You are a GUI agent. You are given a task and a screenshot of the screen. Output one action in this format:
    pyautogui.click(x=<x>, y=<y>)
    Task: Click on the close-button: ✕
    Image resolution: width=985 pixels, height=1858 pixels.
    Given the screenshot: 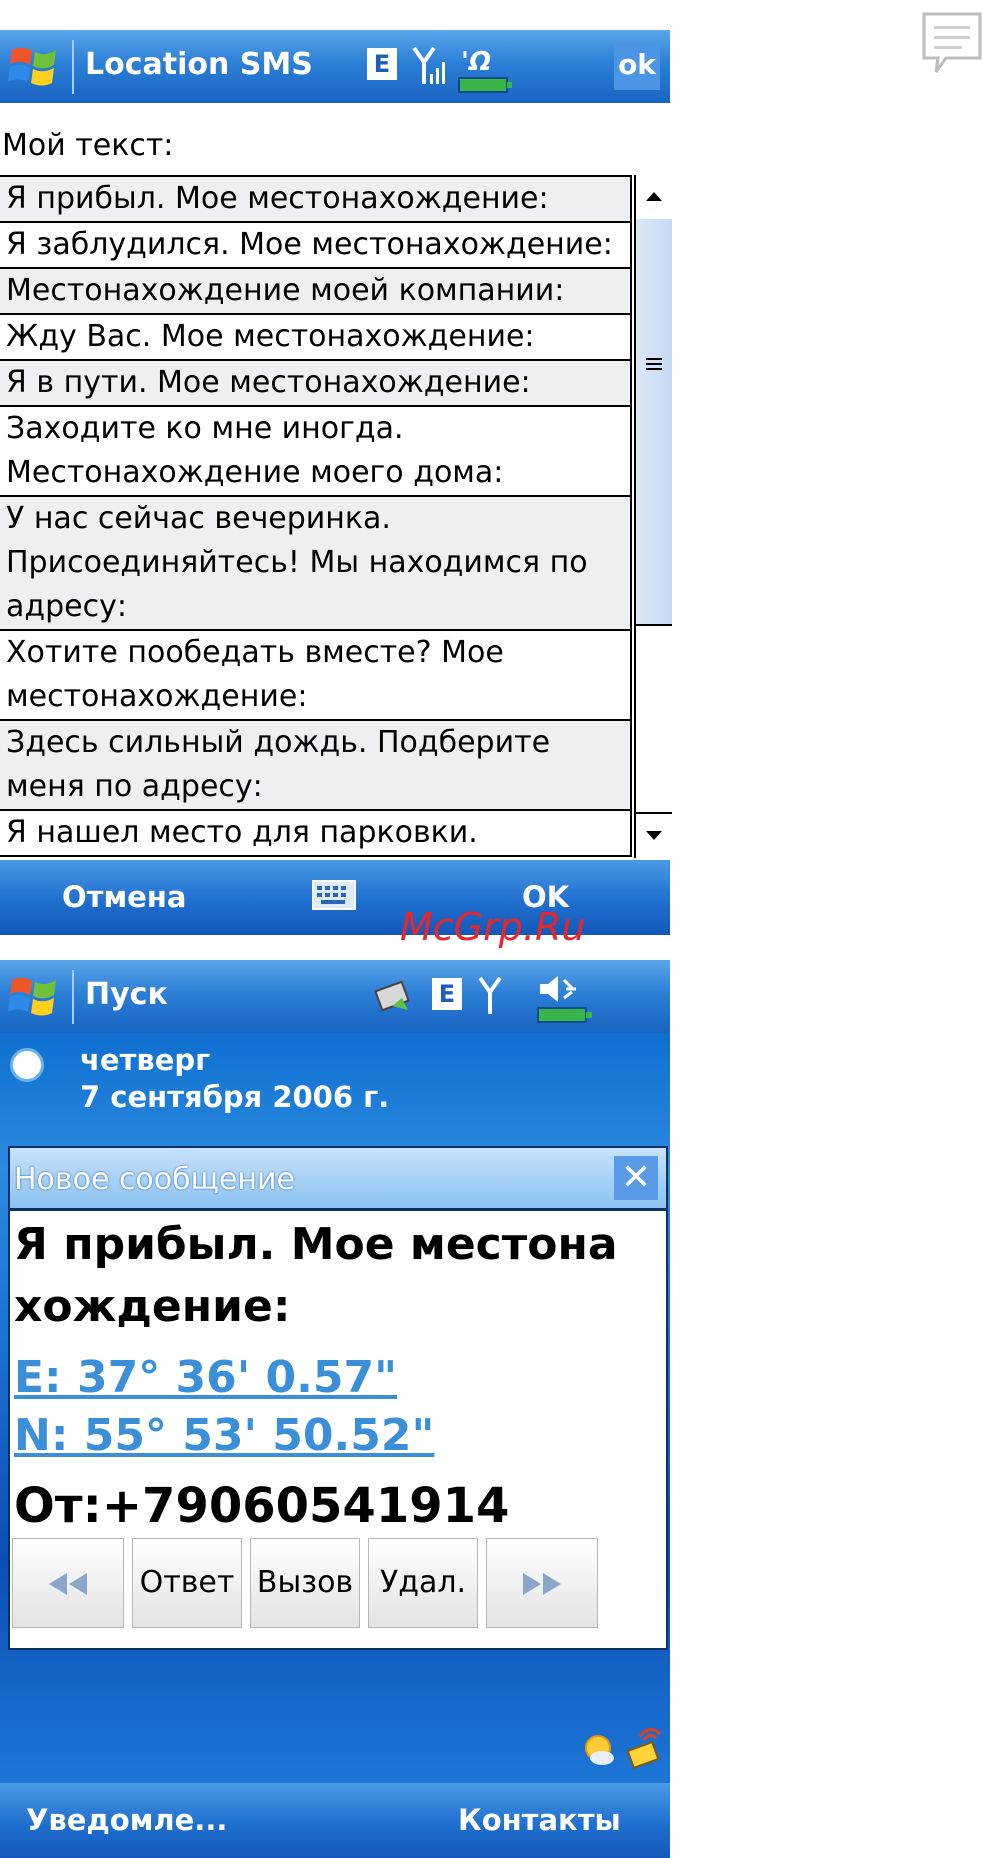 What is the action you would take?
    pyautogui.click(x=636, y=1178)
    